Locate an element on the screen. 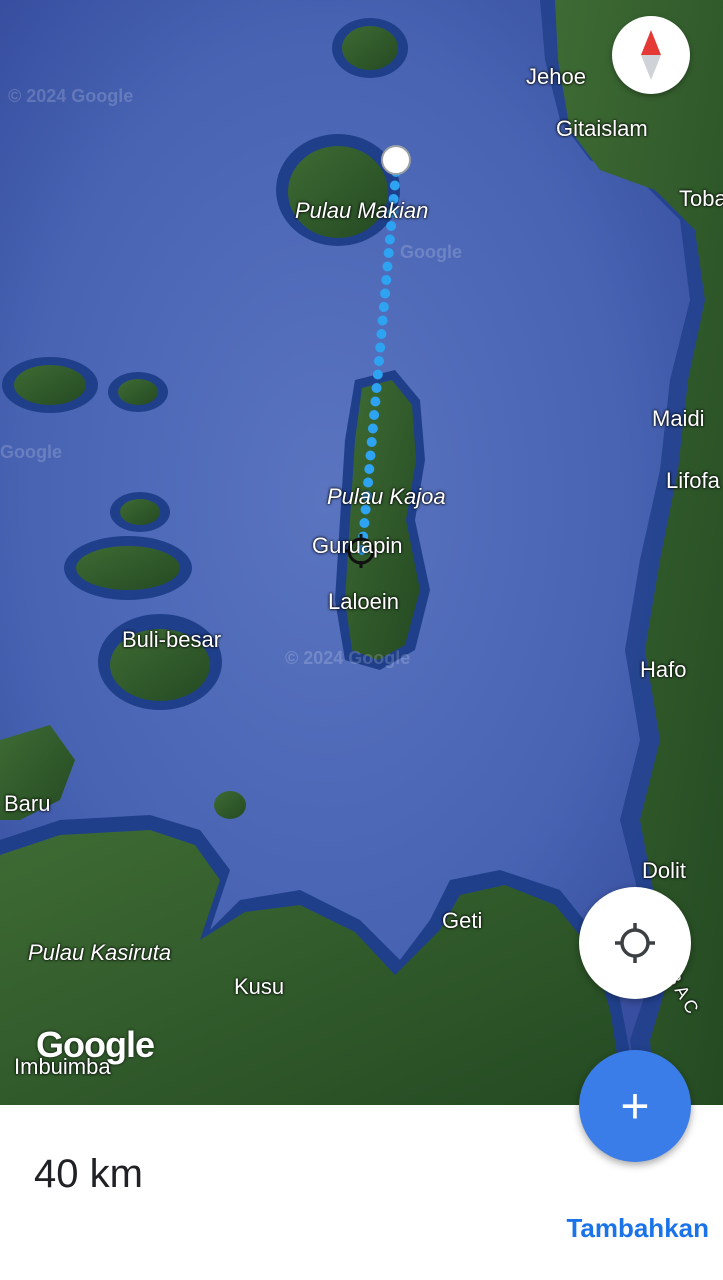  plus-icon: + is located at coordinates (635, 1106).